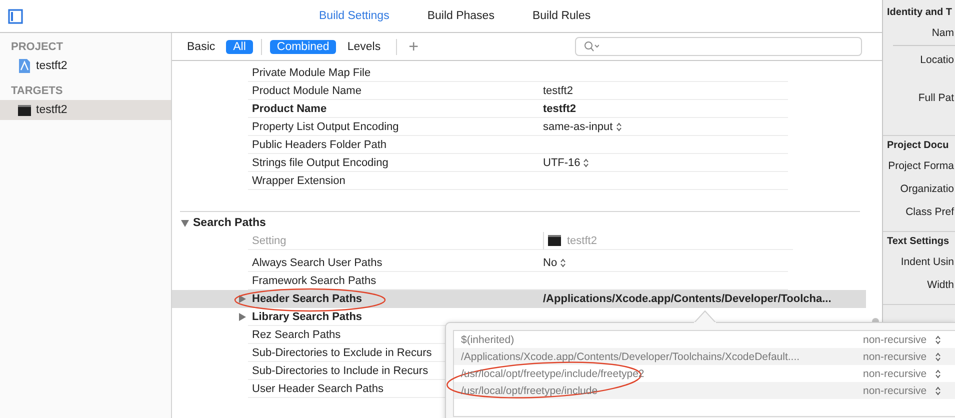 This screenshot has width=955, height=418. Describe the element at coordinates (37, 47) in the screenshot. I see `section-title: PROJECT` at that location.